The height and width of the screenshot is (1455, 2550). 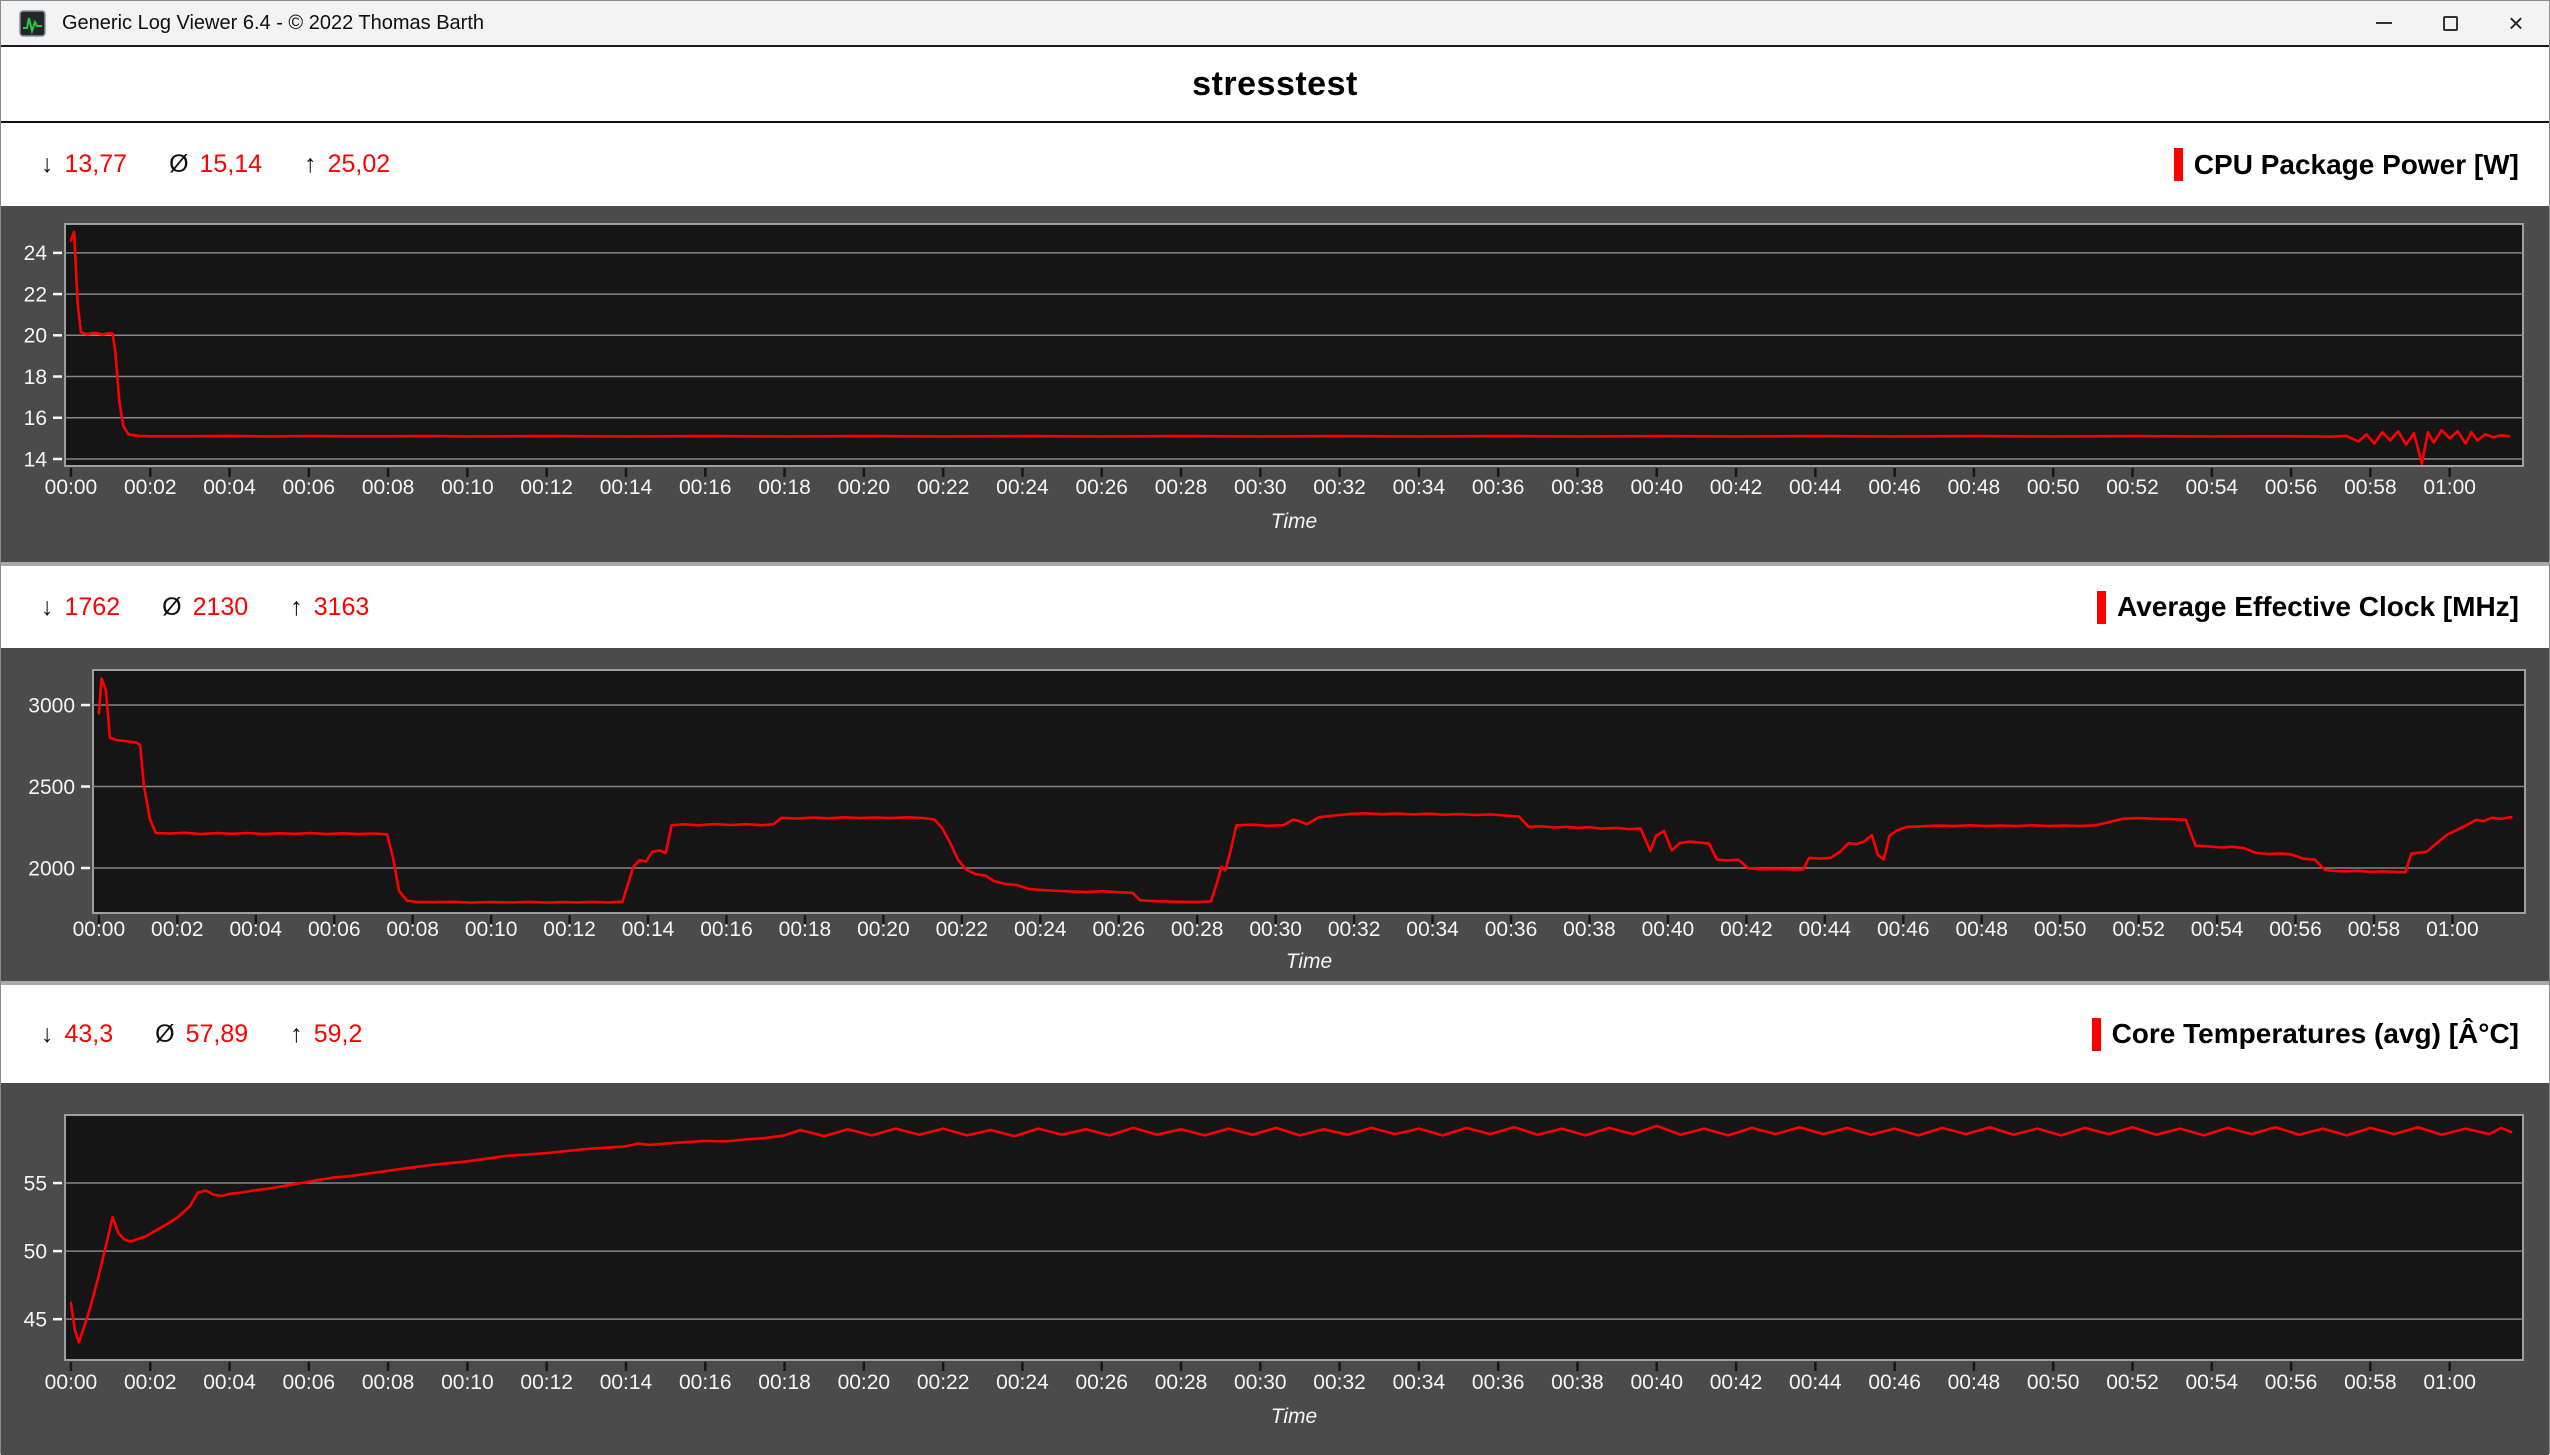 What do you see at coordinates (32, 23) in the screenshot?
I see `app-icon` at bounding box center [32, 23].